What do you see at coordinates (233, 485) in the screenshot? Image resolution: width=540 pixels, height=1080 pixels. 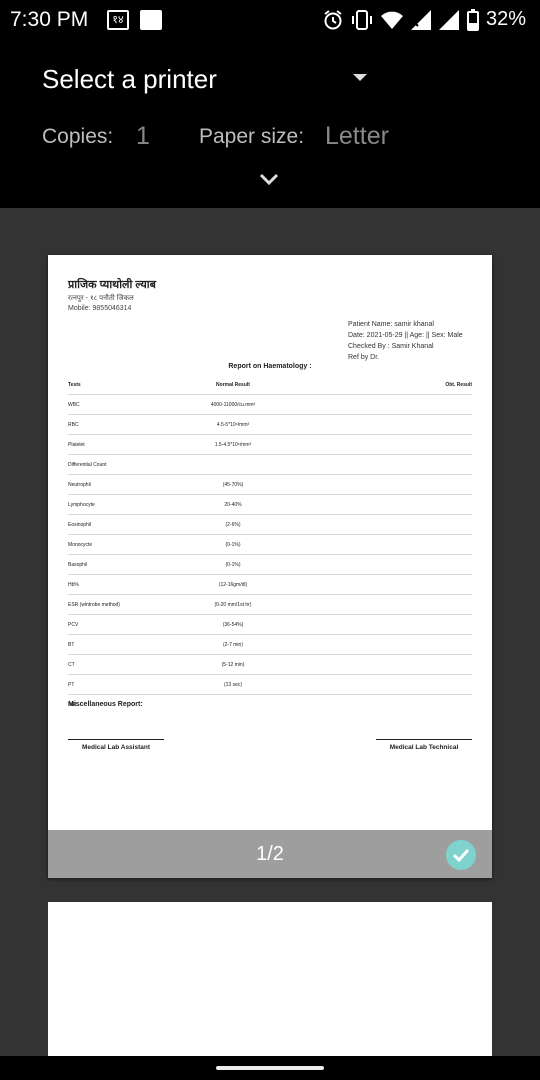 I see `normal-result-cell: (45-70%)` at bounding box center [233, 485].